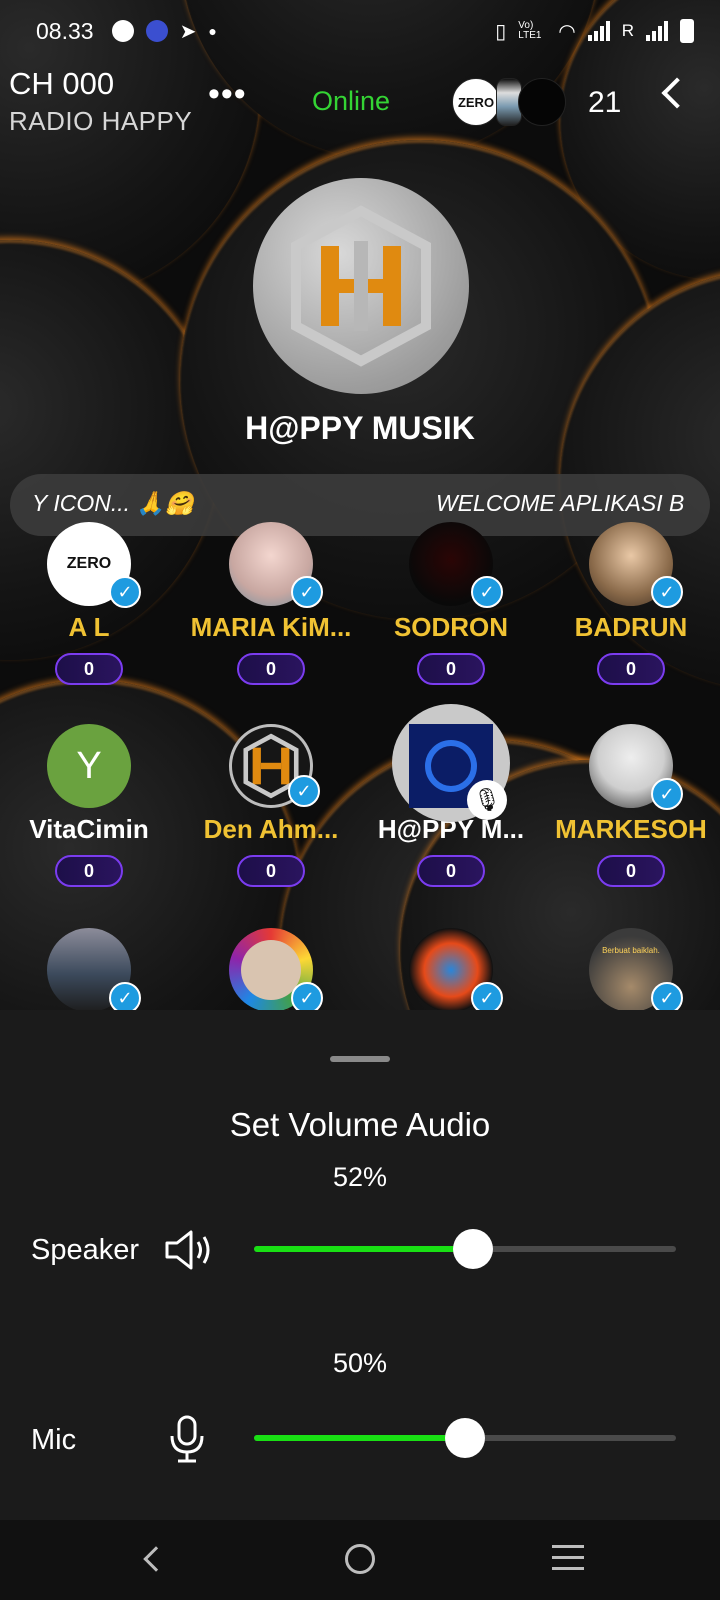 The width and height of the screenshot is (720, 1600). I want to click on listener-avatar: ZERO, so click(476, 102).